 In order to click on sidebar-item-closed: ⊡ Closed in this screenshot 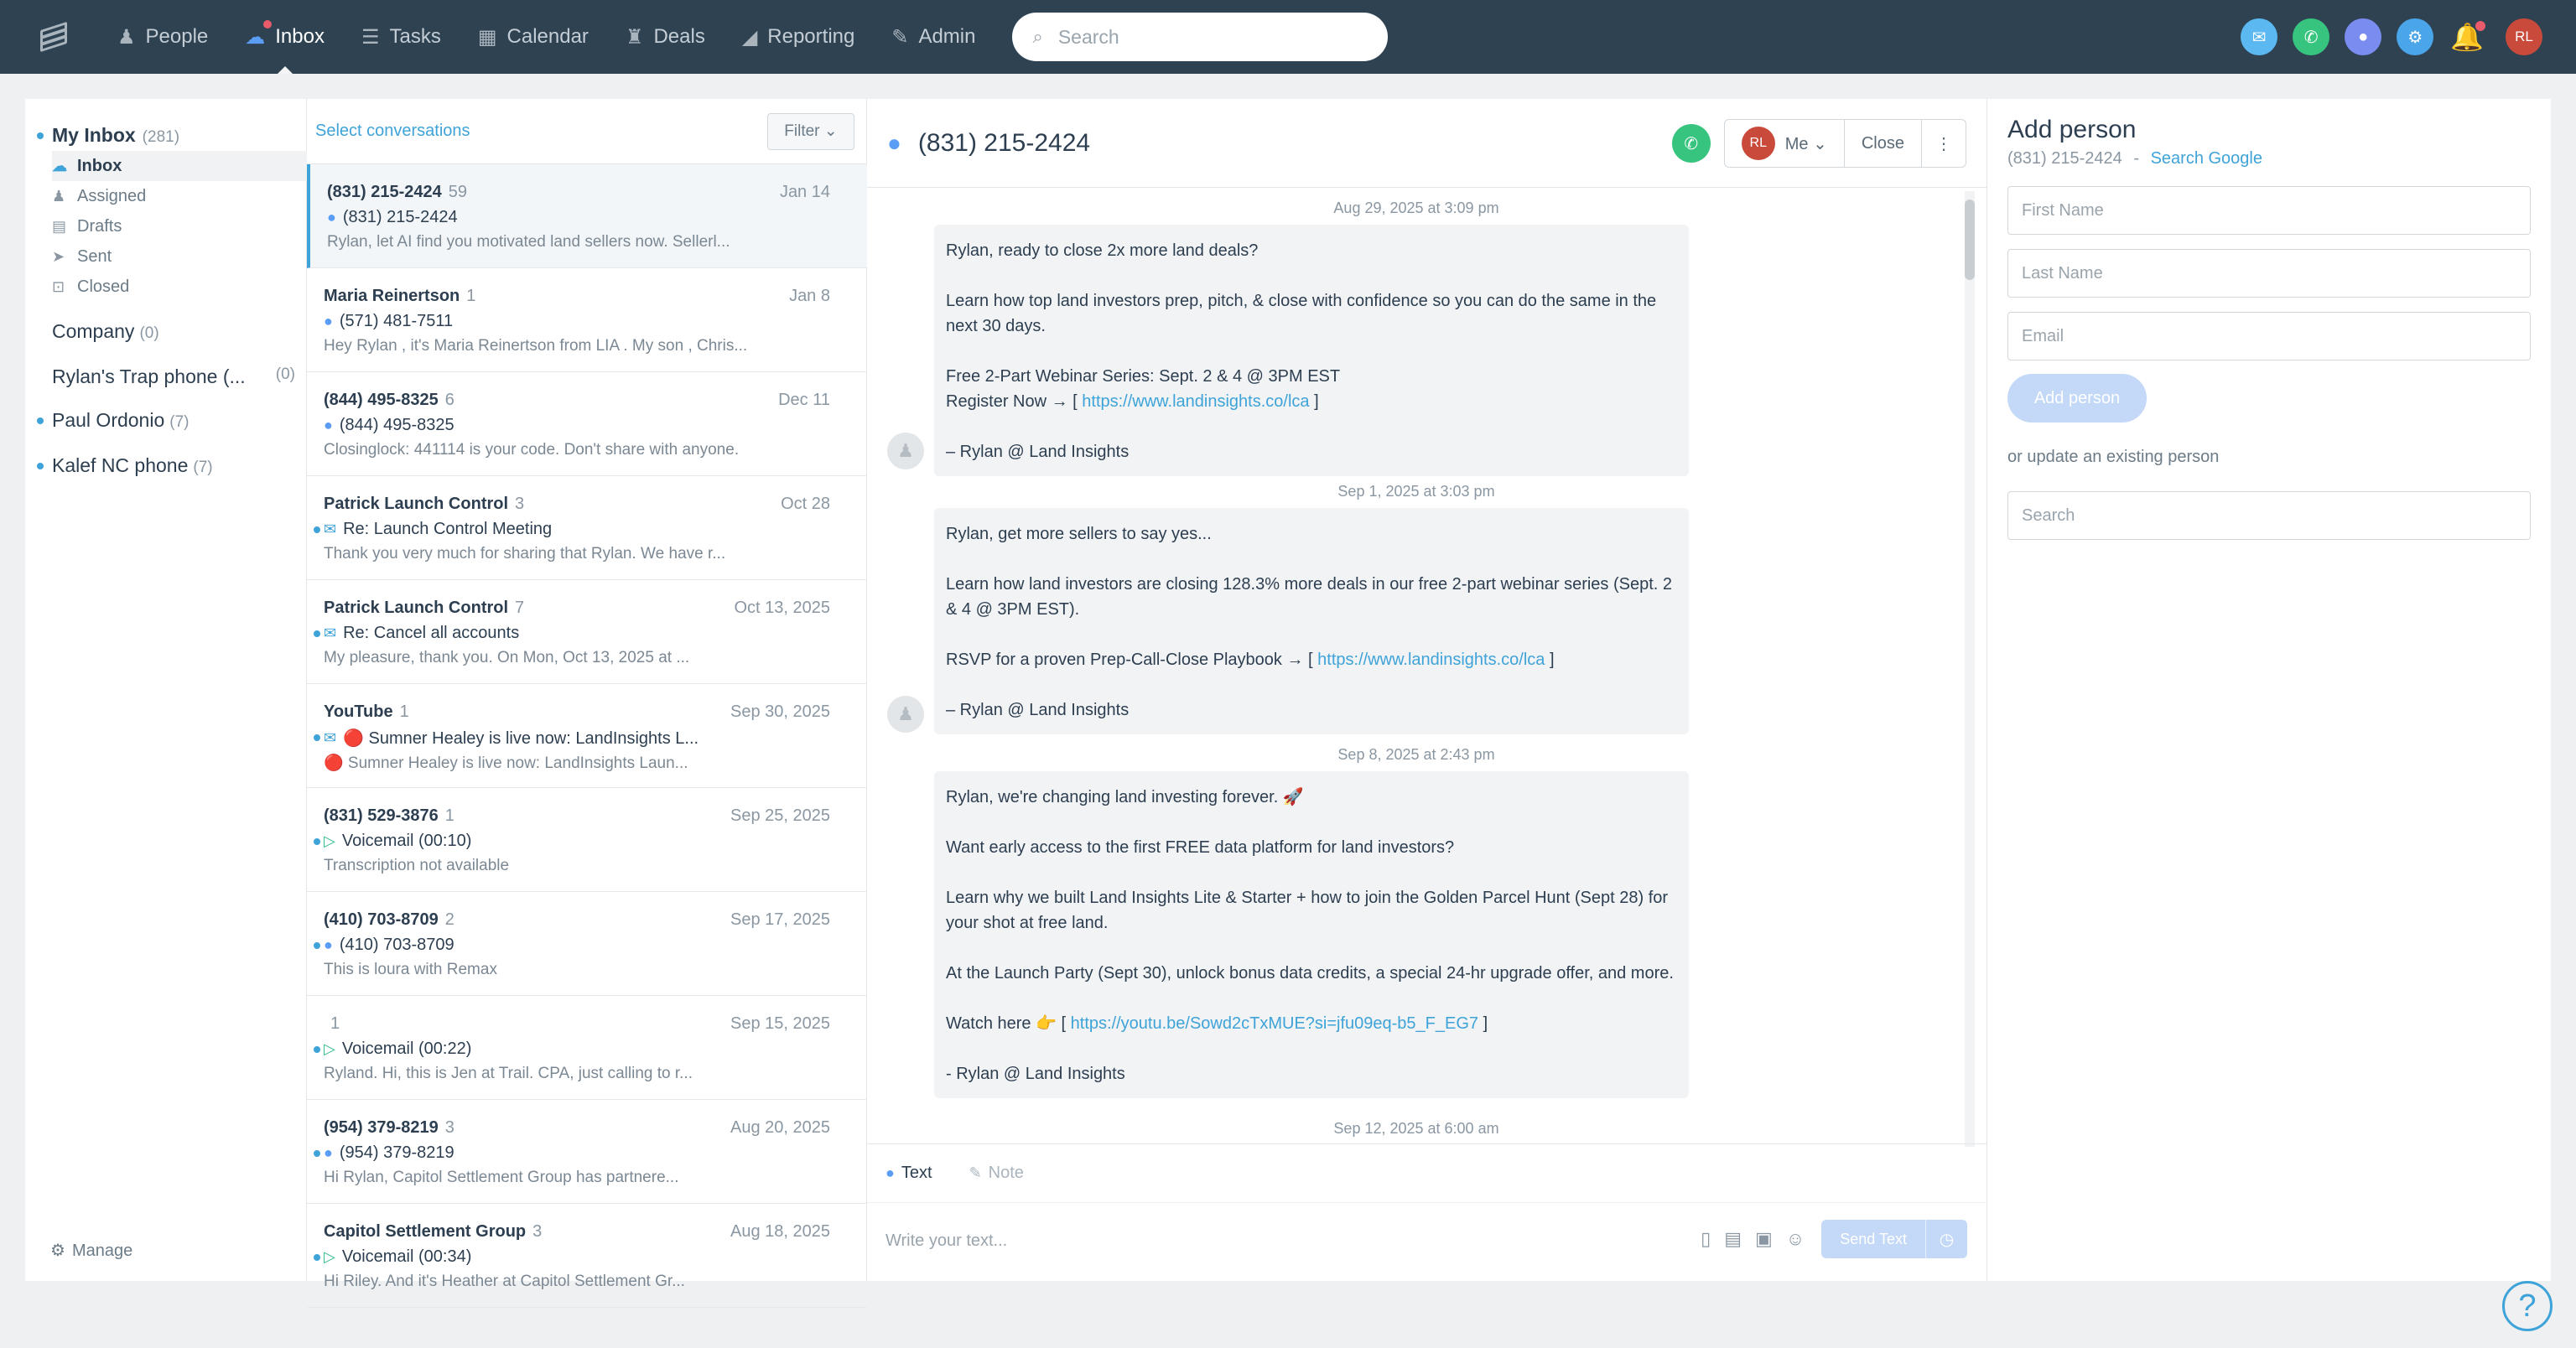, I will do `click(179, 287)`.